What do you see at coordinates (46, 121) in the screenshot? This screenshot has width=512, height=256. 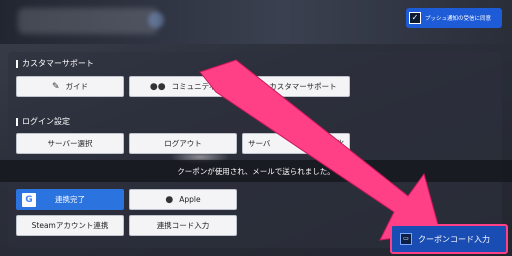 I see `login-settings-title: ログイン設定` at bounding box center [46, 121].